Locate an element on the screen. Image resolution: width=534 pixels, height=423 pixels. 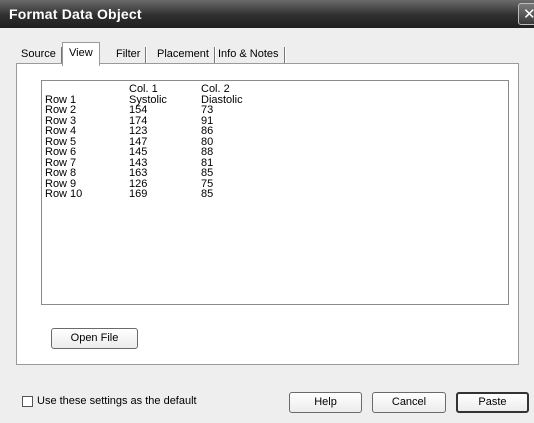
row-label: Row 8 is located at coordinates (61, 173).